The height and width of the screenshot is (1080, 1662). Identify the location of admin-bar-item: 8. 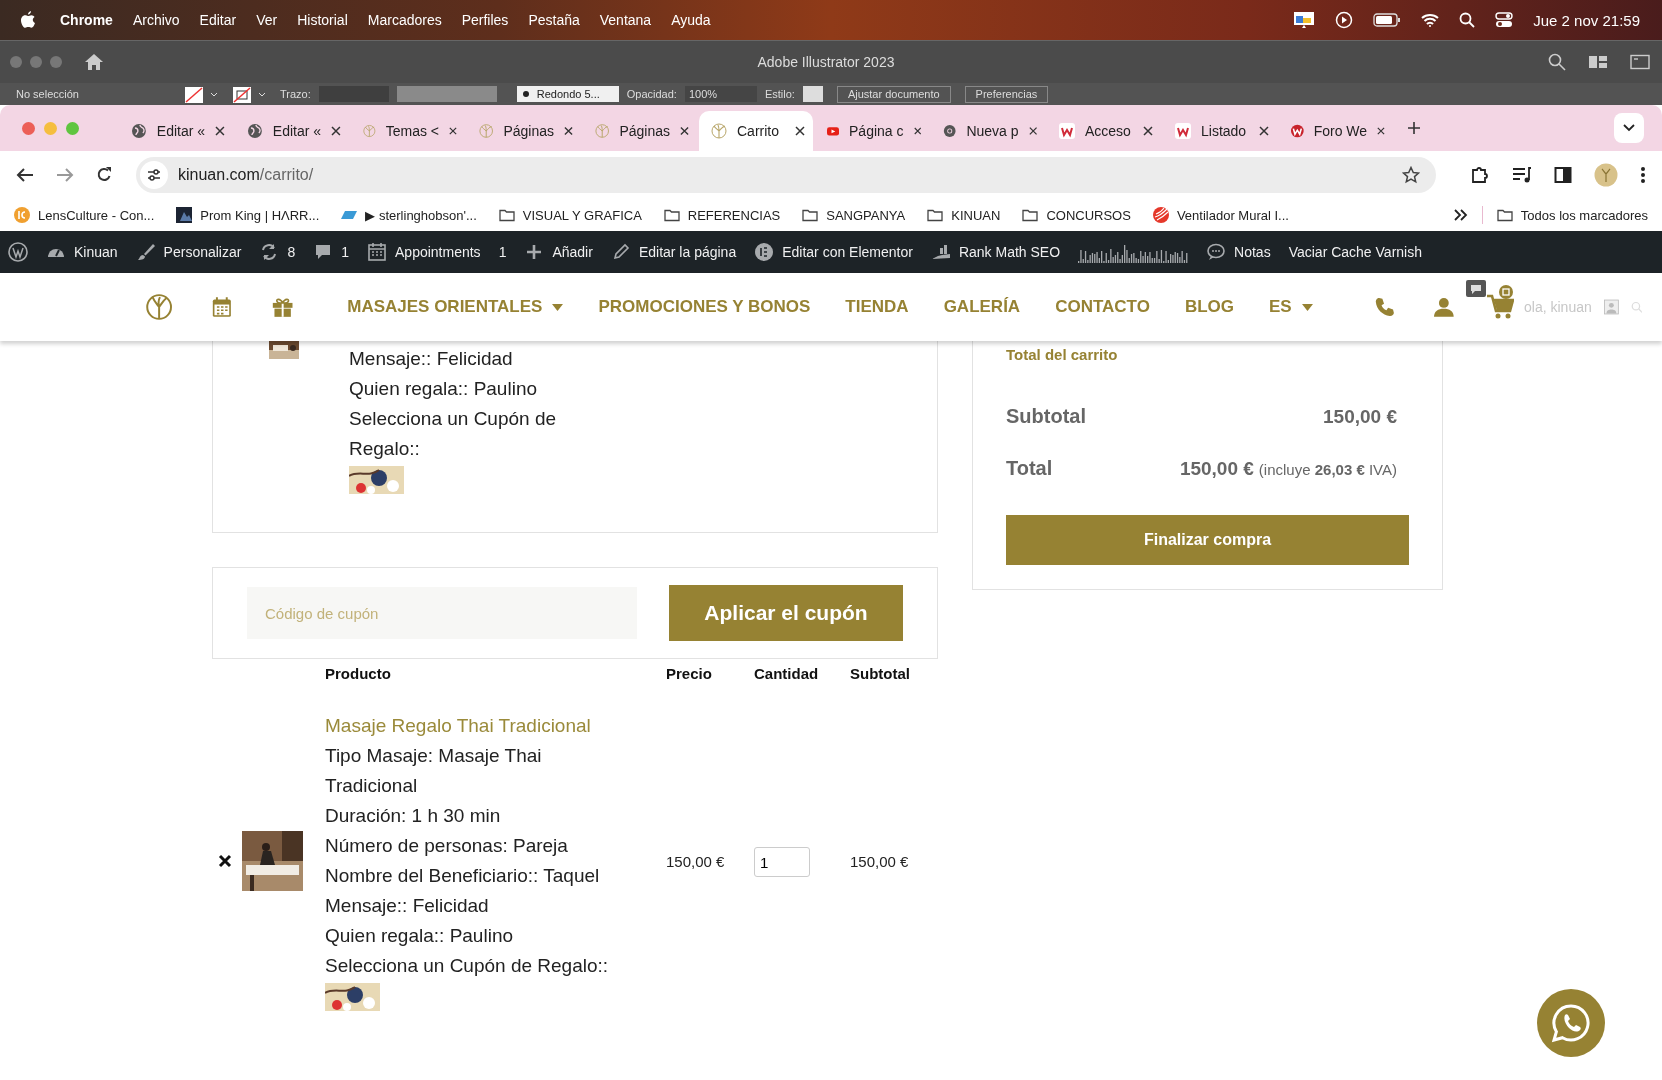
(277, 252).